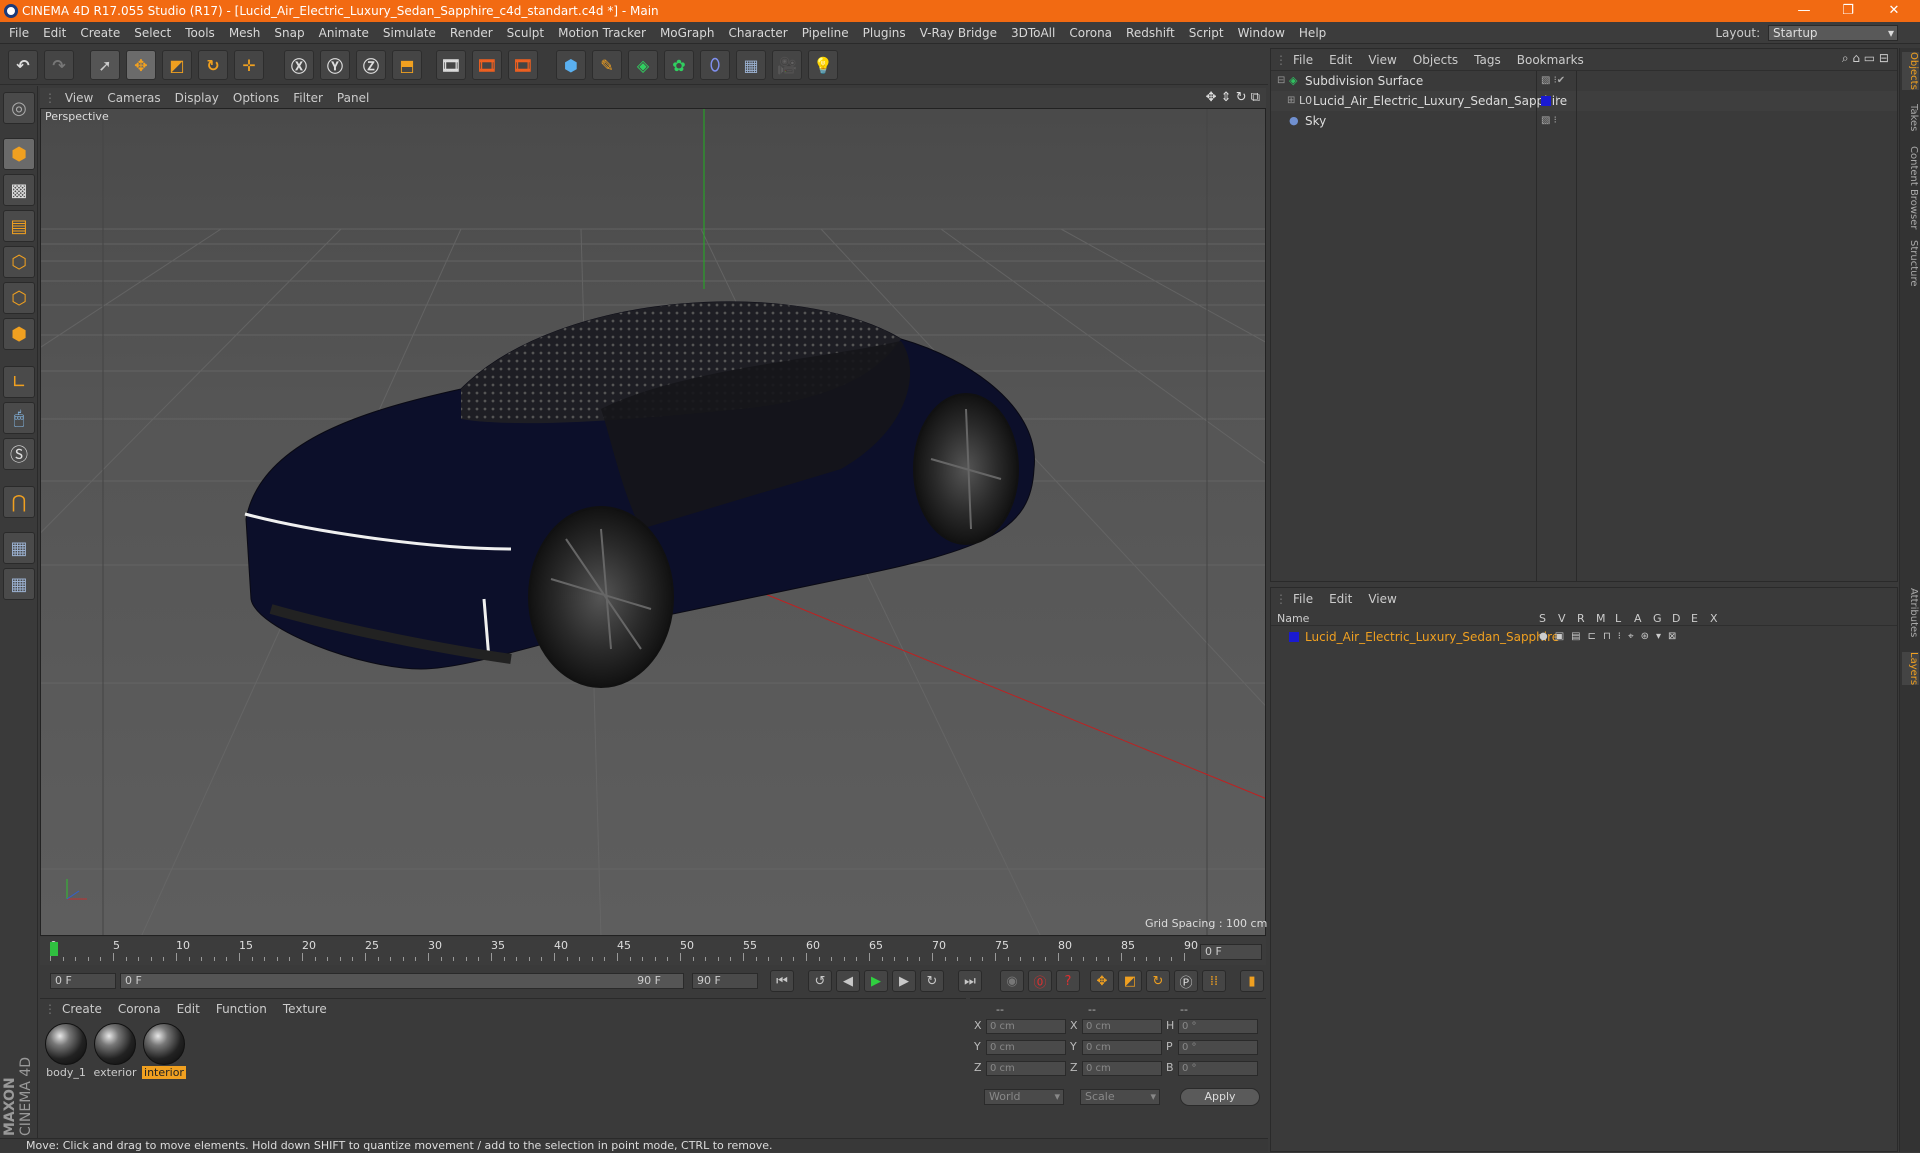 The width and height of the screenshot is (1920, 1153). What do you see at coordinates (1312, 33) in the screenshot?
I see `menu-help: Help` at bounding box center [1312, 33].